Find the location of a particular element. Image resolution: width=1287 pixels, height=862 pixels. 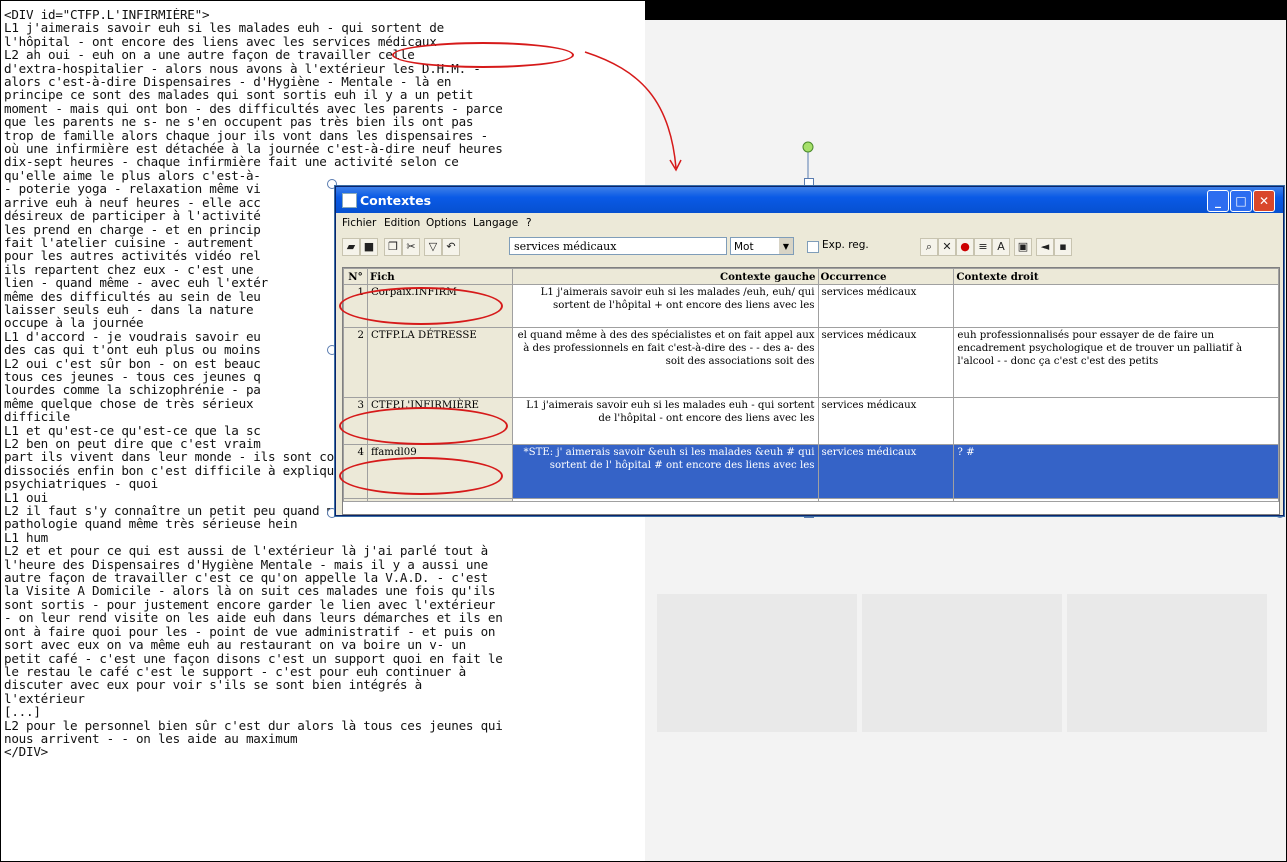

cut-icon: ✂ is located at coordinates (411, 247).